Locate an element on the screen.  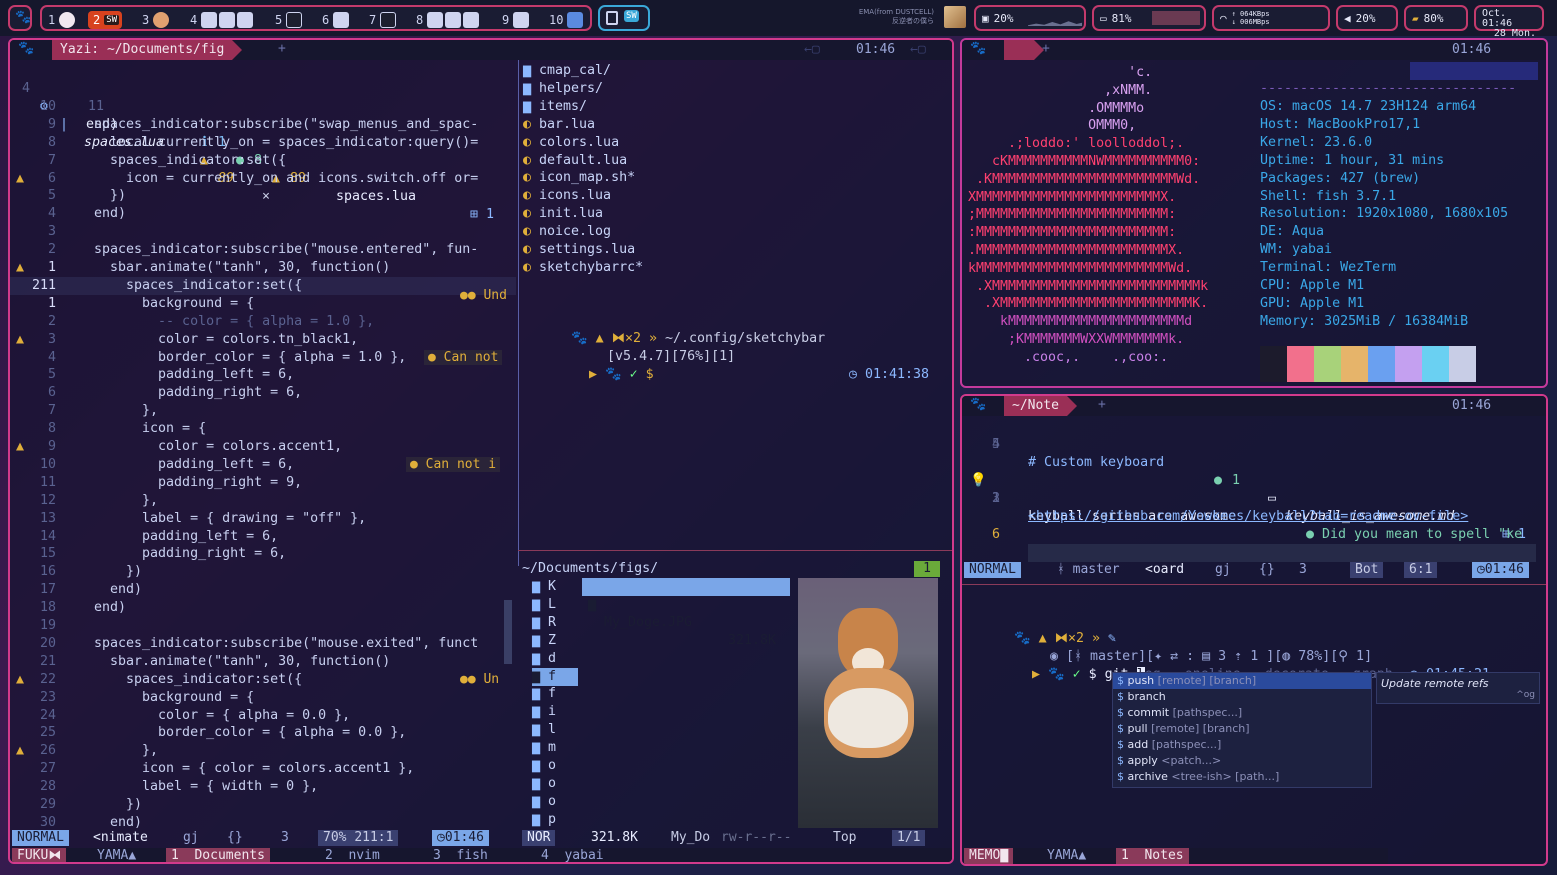
code-line: 22 ▲ spaces_indicator:set({ is located at coordinates (263, 680).